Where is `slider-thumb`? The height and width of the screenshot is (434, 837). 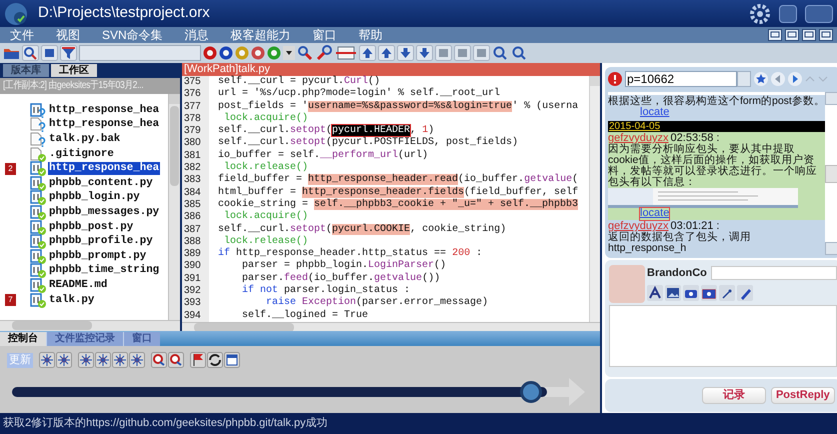 slider-thumb is located at coordinates (531, 392).